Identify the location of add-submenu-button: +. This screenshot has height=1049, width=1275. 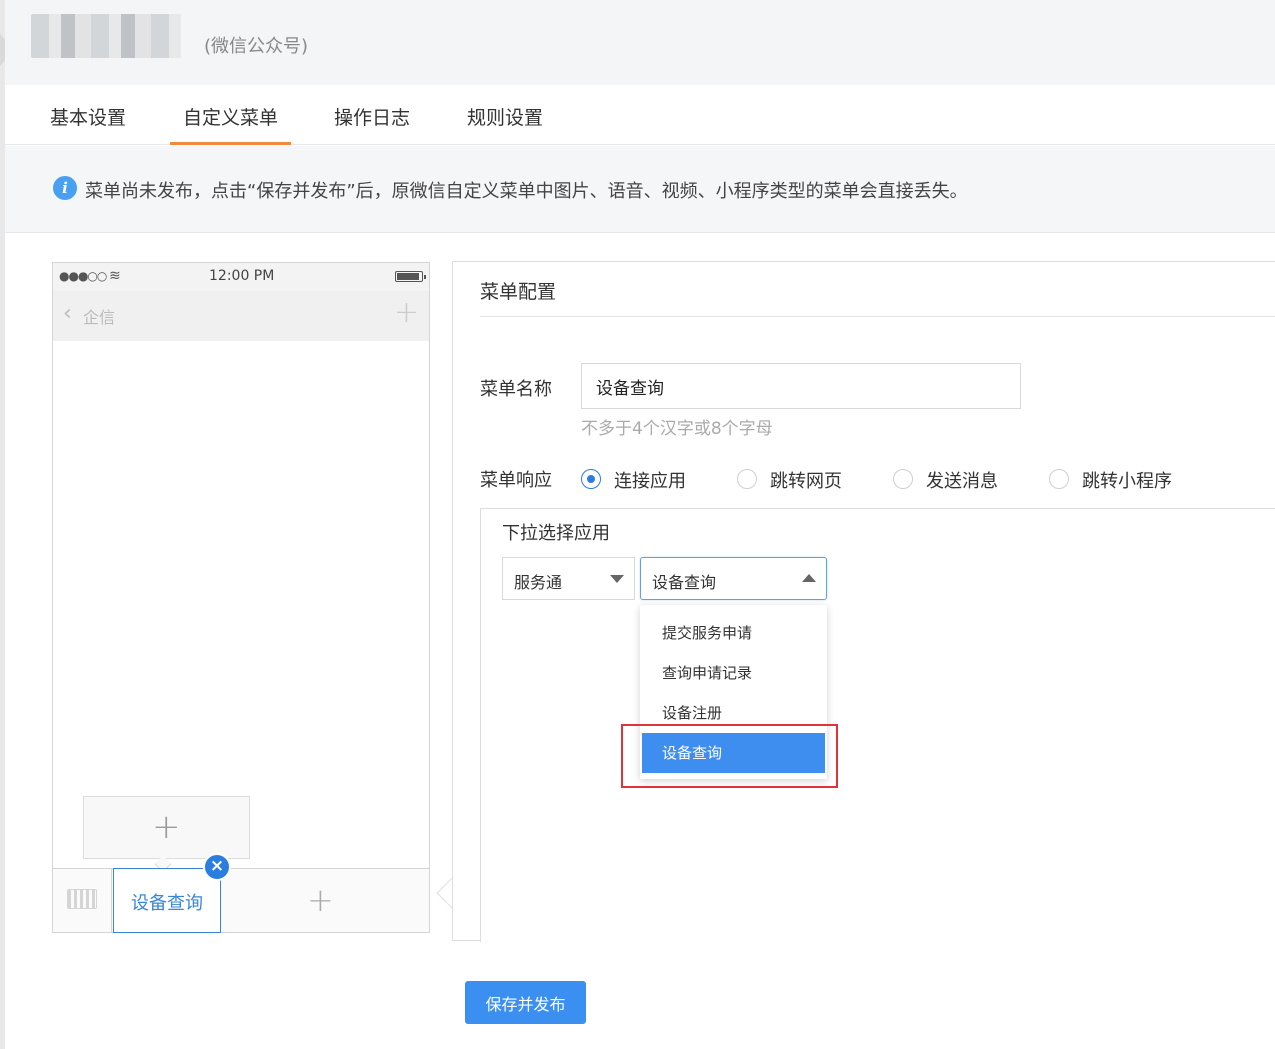
(166, 827).